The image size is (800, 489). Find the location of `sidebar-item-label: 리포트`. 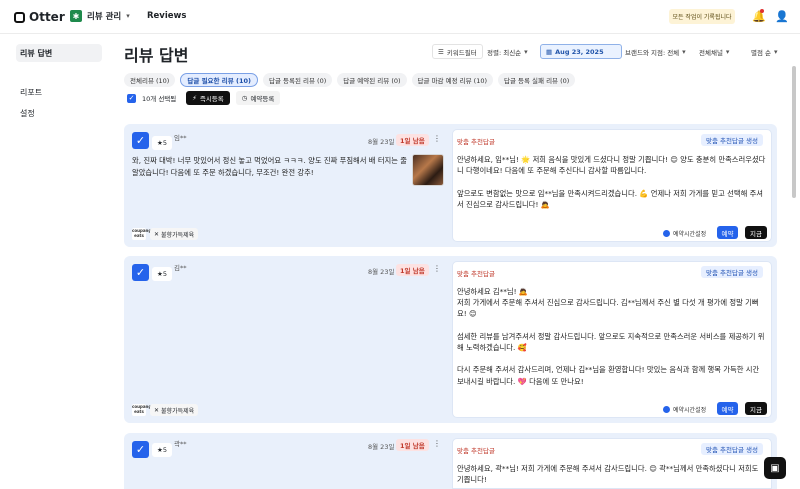

sidebar-item-label: 리포트 is located at coordinates (31, 92).